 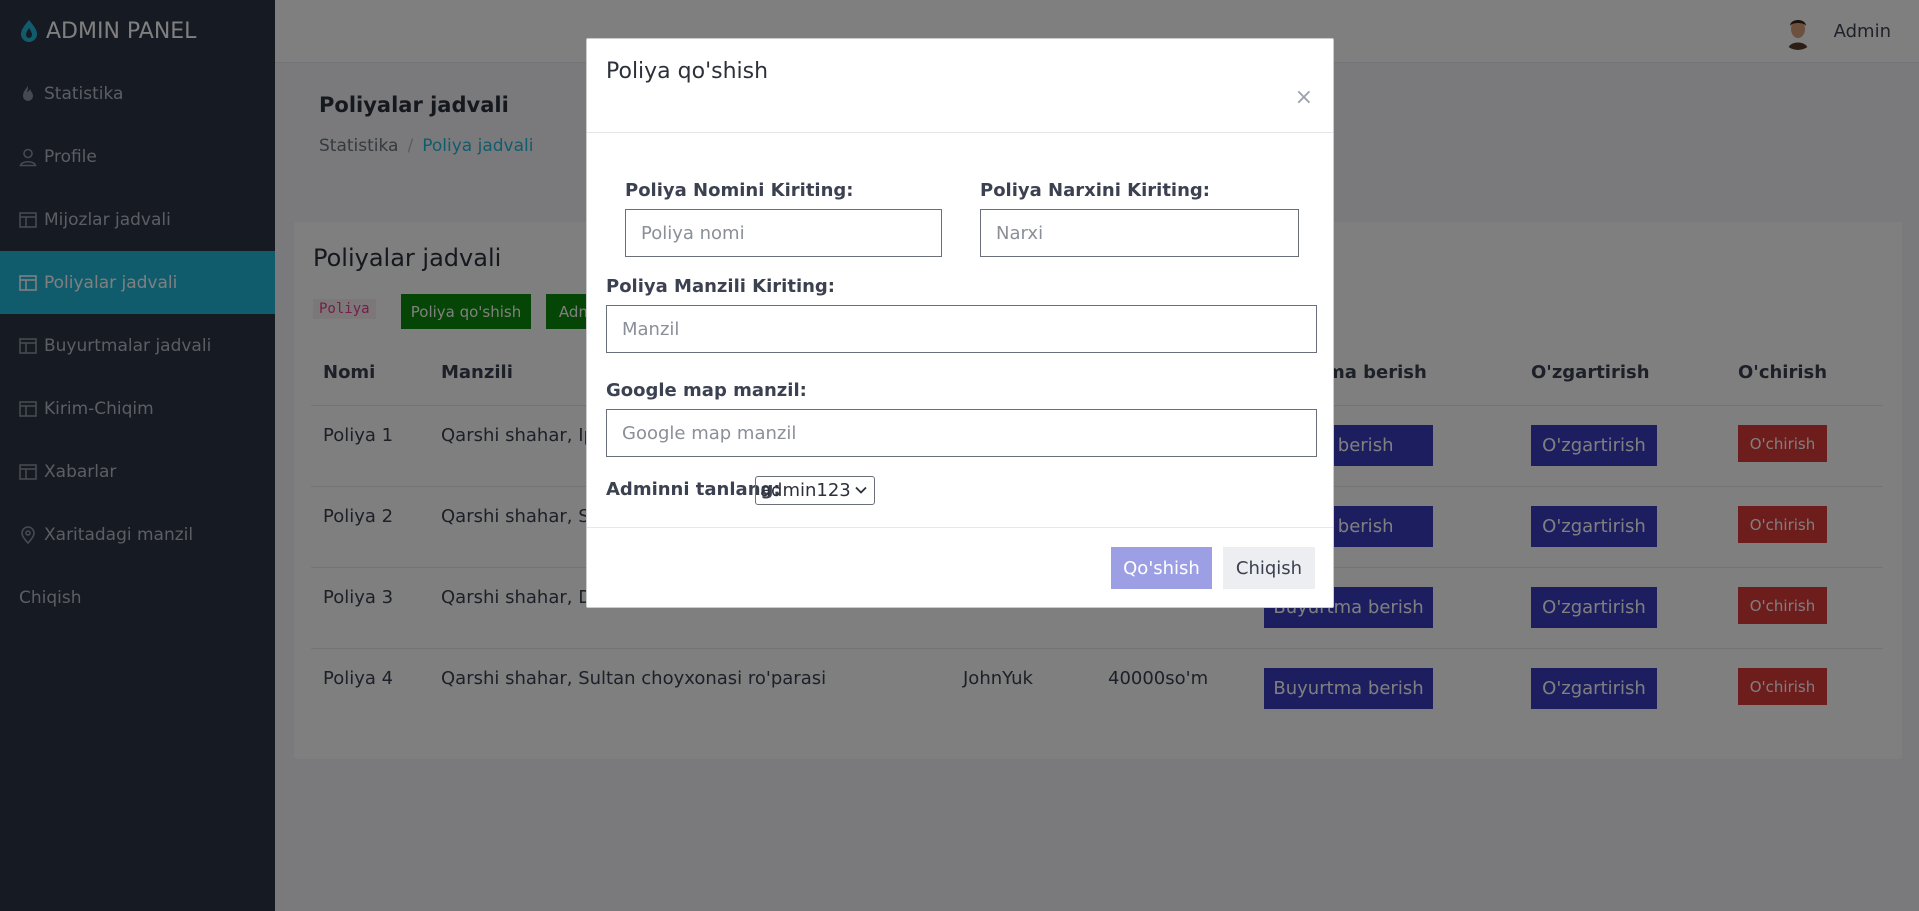 What do you see at coordinates (721, 286) in the screenshot?
I see `address-label: Poliya Manzili Kiriting:` at bounding box center [721, 286].